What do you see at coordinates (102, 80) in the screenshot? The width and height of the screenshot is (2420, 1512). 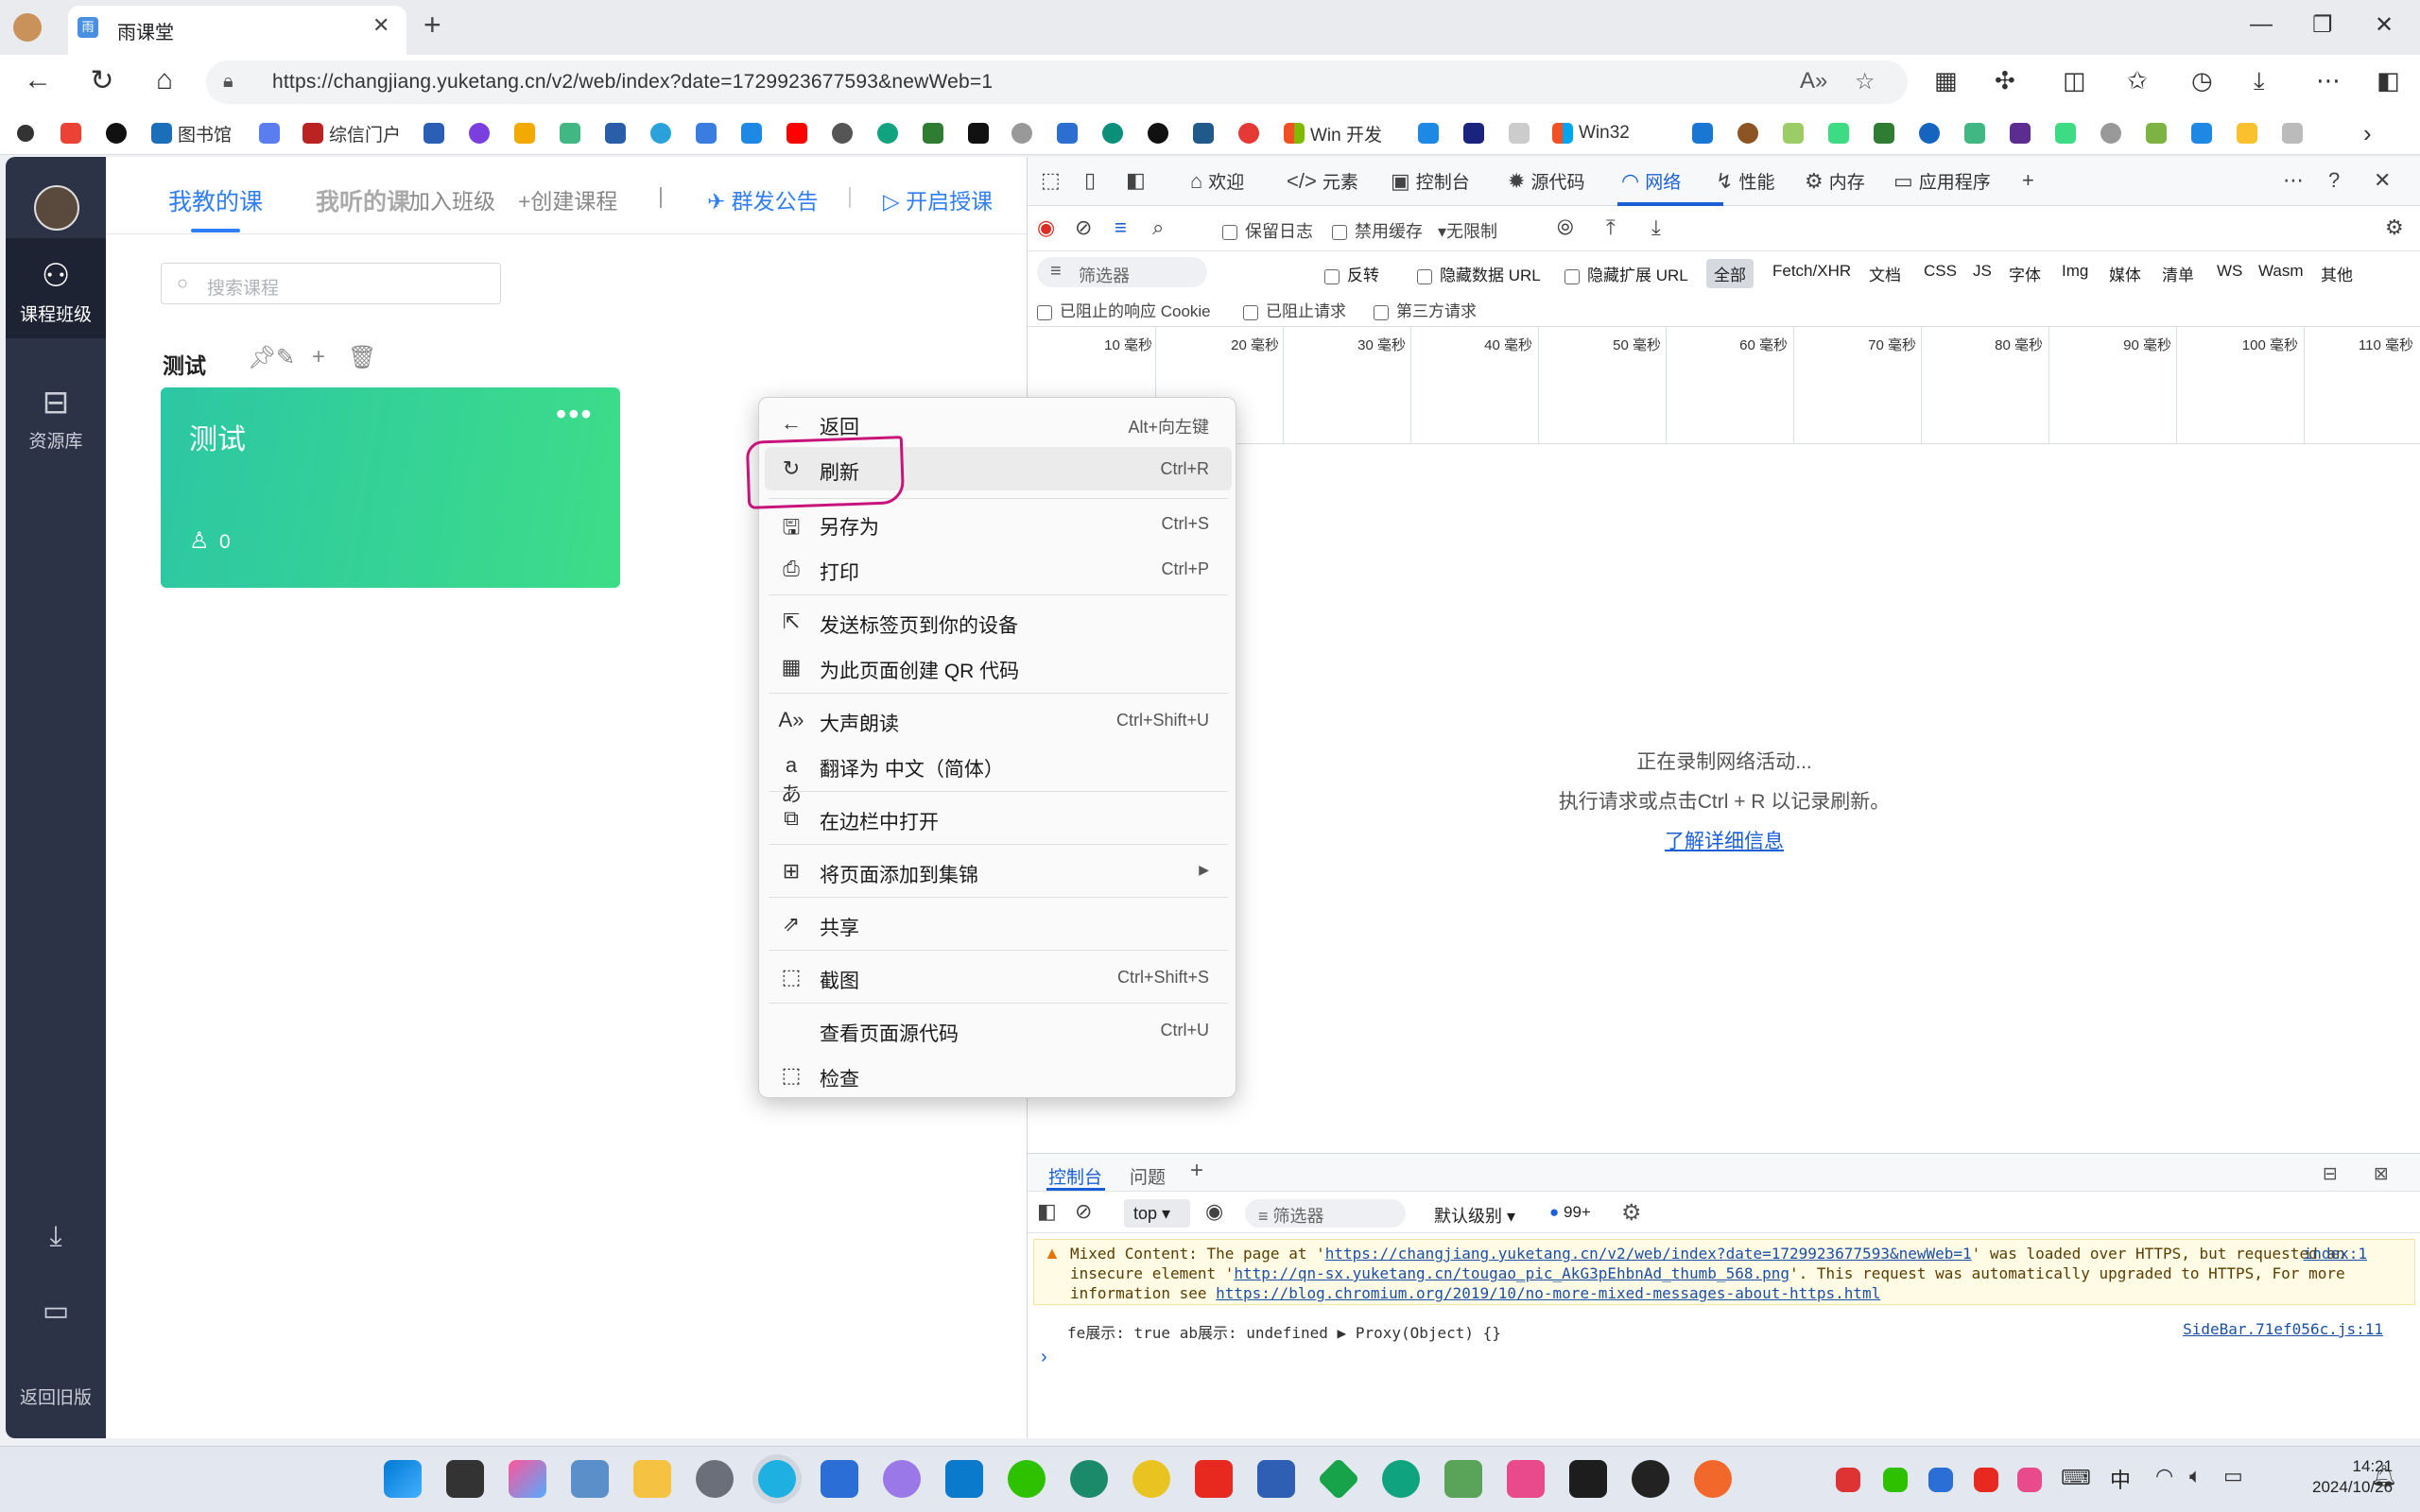 I see `reload-icon: ↻` at bounding box center [102, 80].